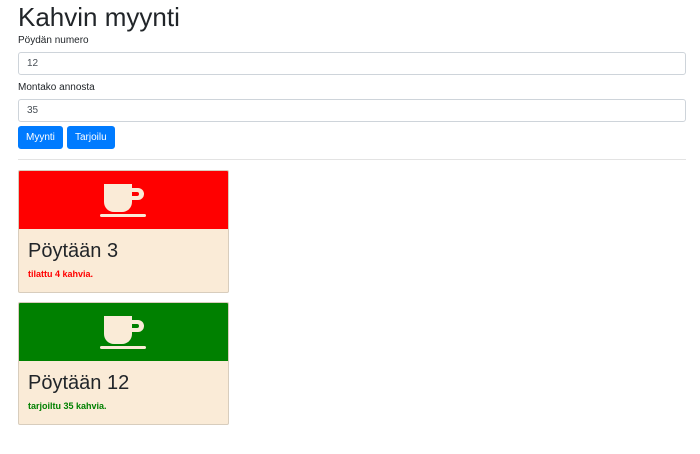  I want to click on portions-label: Montako annosta, so click(56, 87).